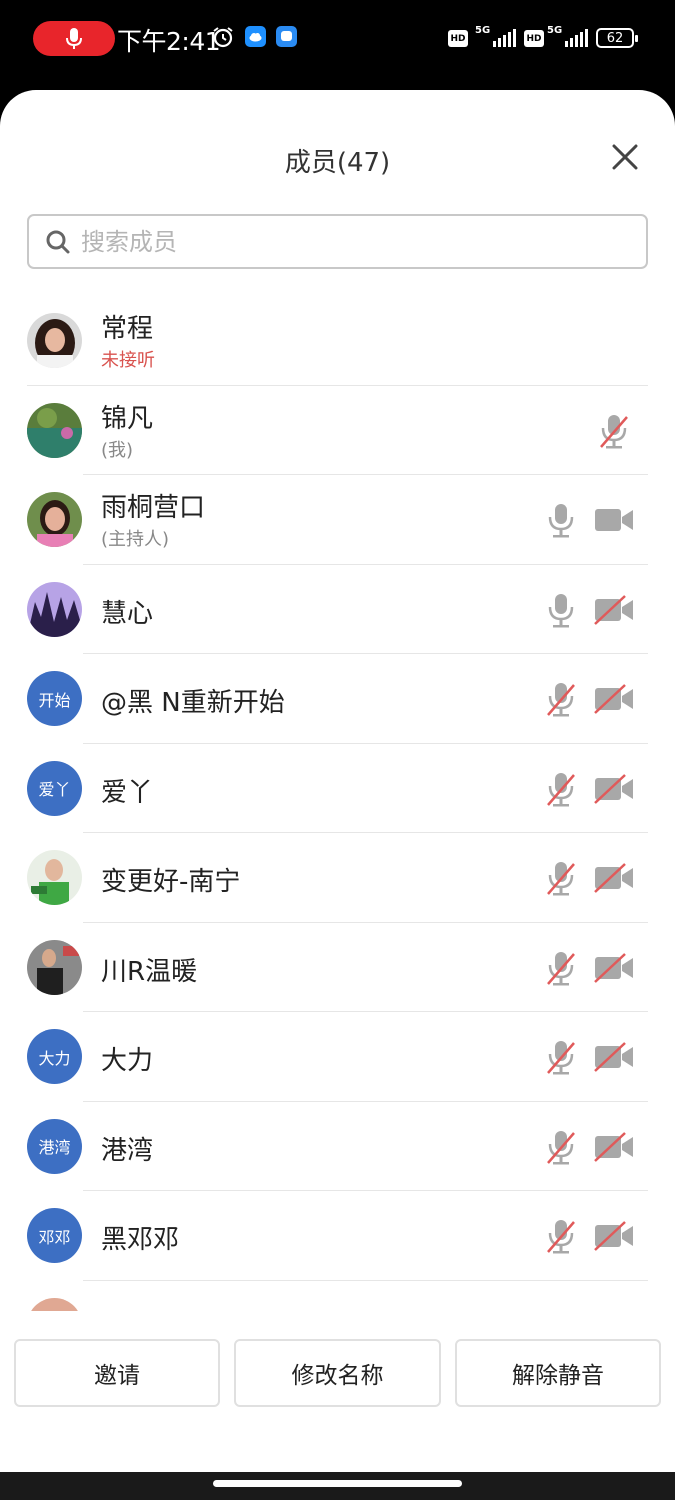 The height and width of the screenshot is (1500, 675). What do you see at coordinates (54, 1146) in the screenshot?
I see `avatar: 港湾` at bounding box center [54, 1146].